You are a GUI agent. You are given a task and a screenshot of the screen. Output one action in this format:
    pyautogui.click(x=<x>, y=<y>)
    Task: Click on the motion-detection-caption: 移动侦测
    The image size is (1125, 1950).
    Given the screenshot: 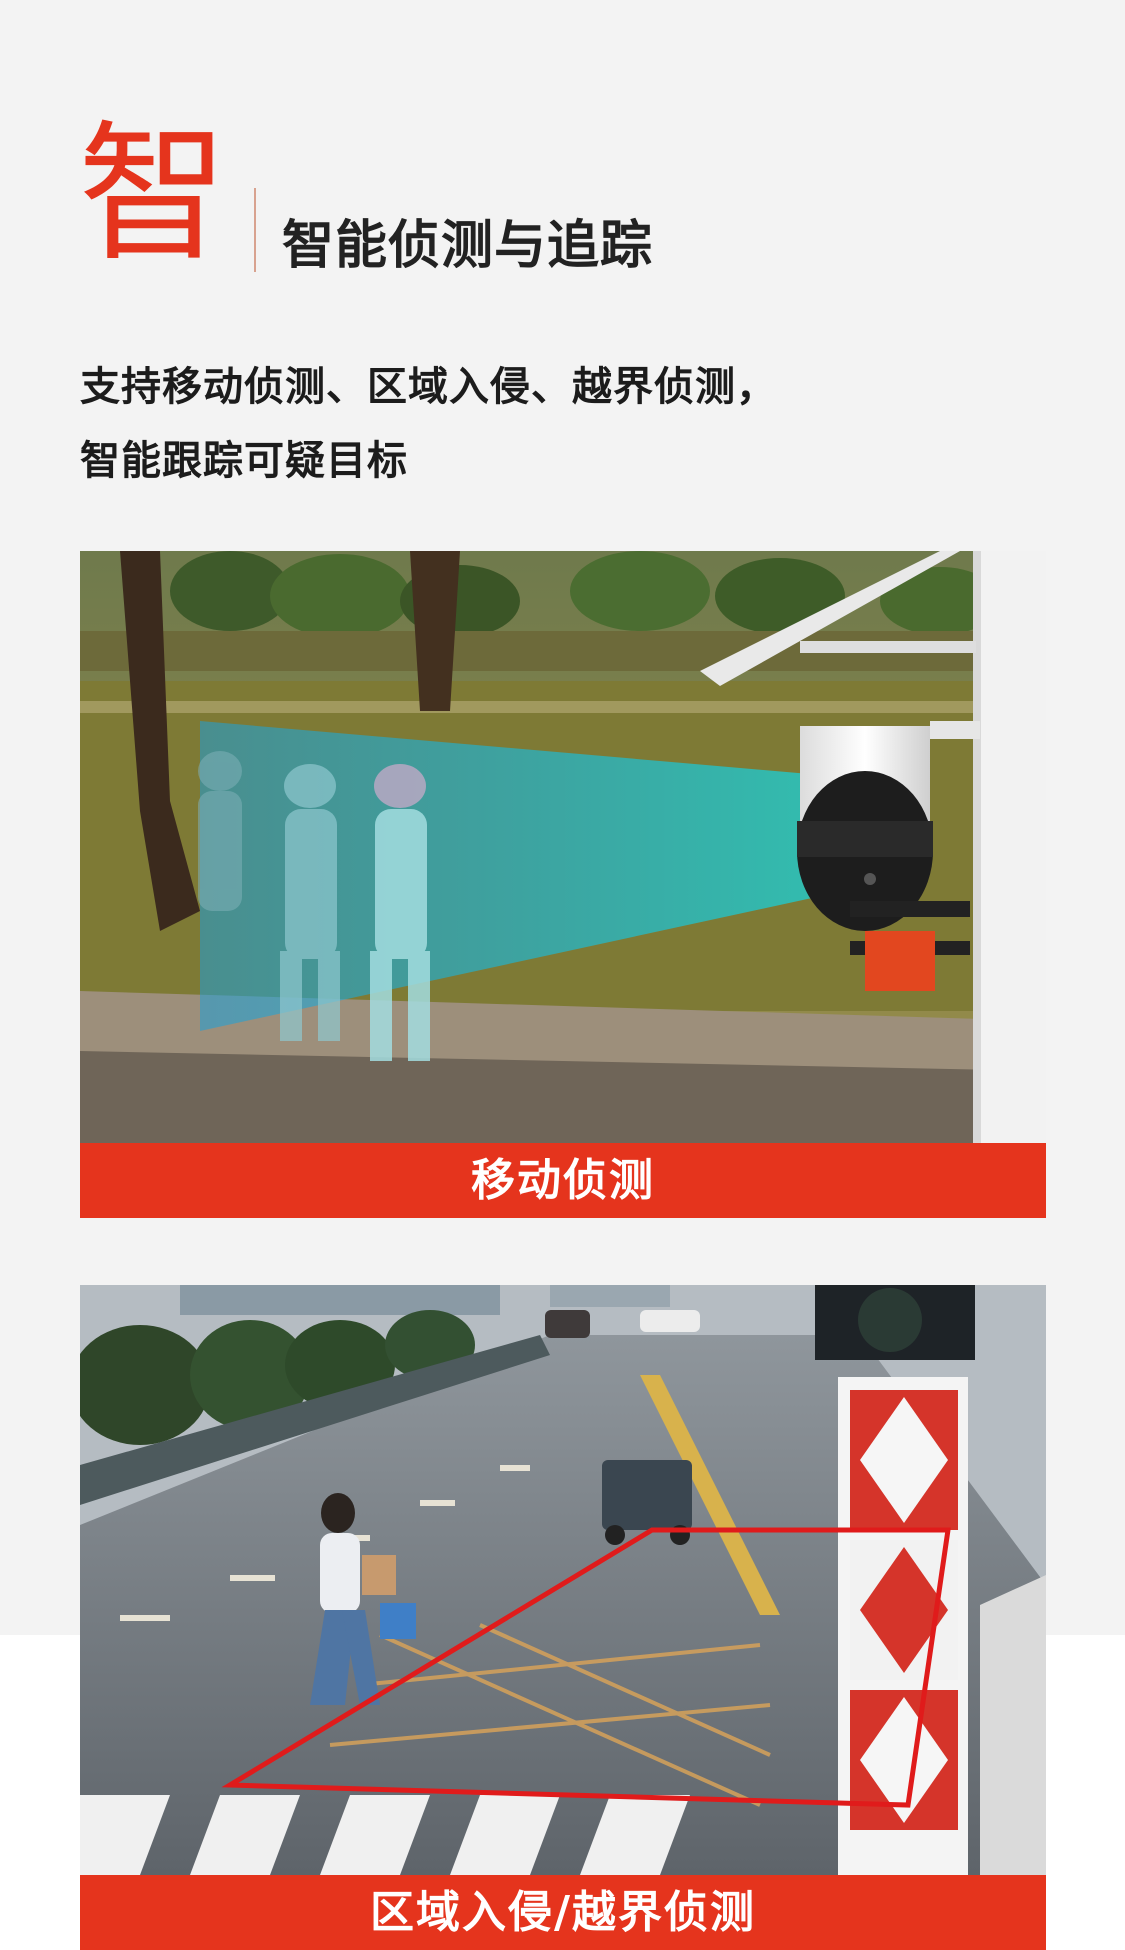 What is the action you would take?
    pyautogui.click(x=563, y=1180)
    